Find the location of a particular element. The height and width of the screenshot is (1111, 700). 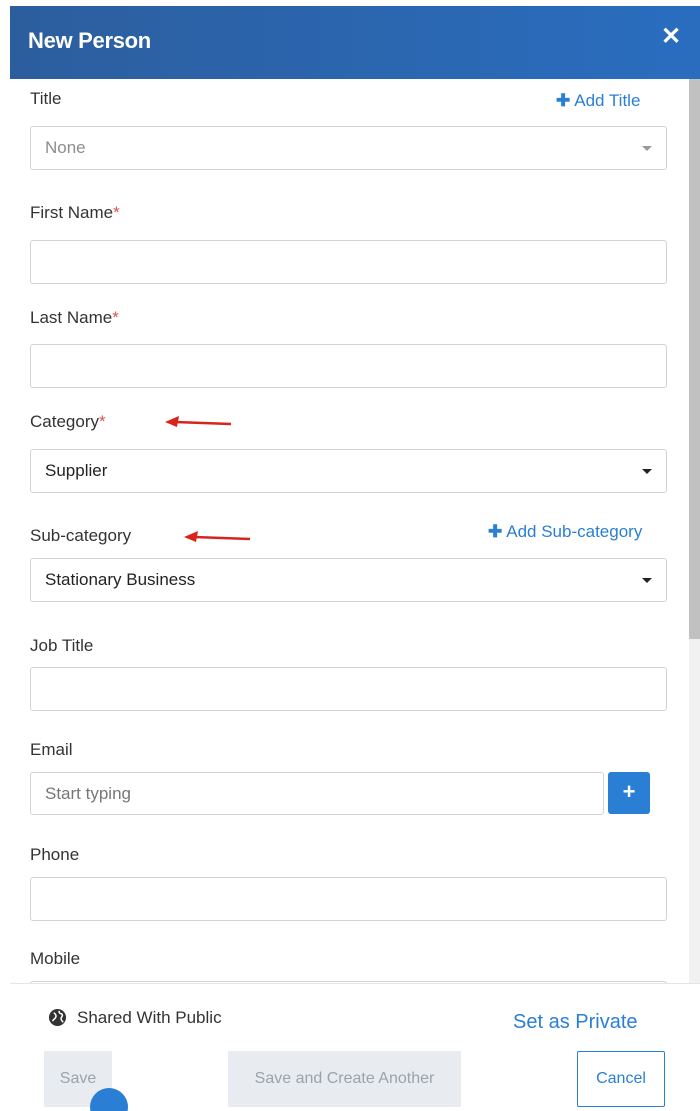

last-name-label: Last Name* is located at coordinates (74, 318).